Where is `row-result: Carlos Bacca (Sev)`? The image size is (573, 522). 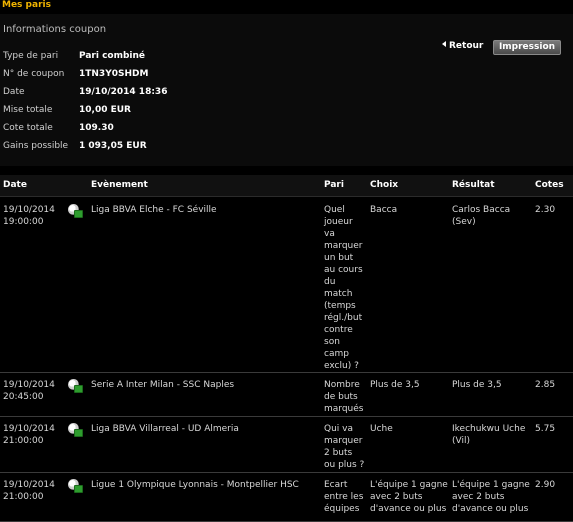
row-result: Carlos Bacca (Sev) is located at coordinates (481, 216).